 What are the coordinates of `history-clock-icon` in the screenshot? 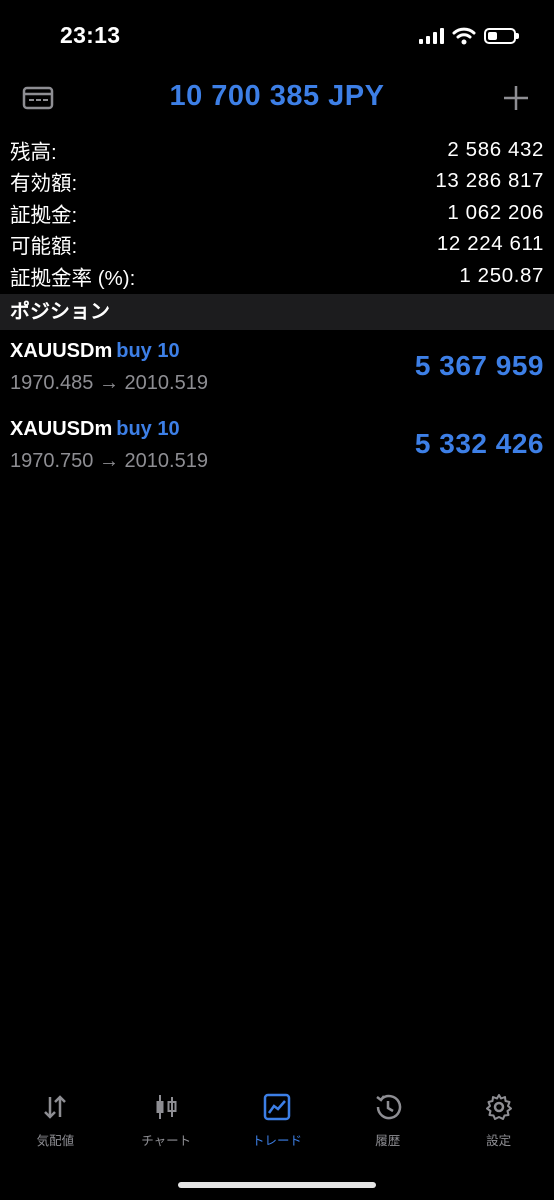 It's located at (388, 1107).